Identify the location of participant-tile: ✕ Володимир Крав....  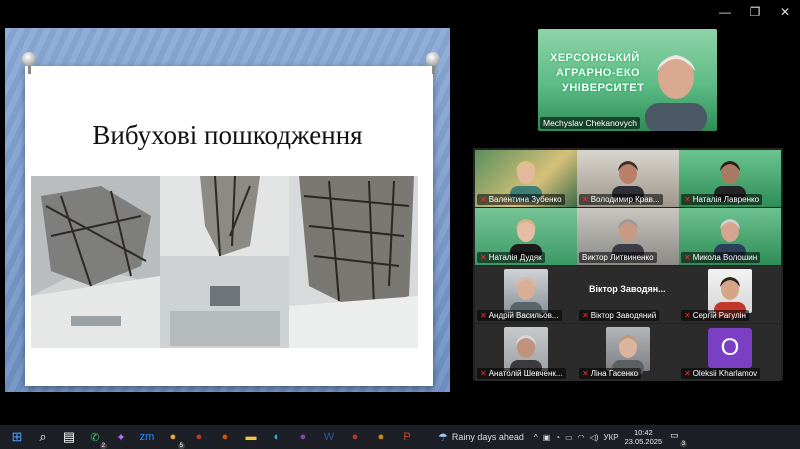
(628, 178).